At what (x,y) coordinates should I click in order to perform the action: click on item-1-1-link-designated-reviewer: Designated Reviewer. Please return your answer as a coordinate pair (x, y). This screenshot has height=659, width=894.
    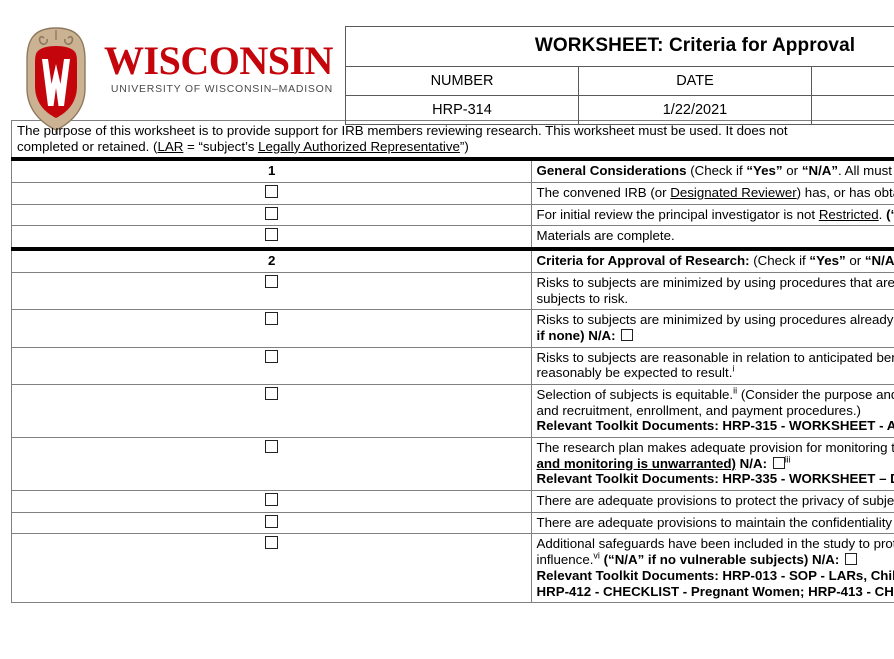
    Looking at the image, I should click on (733, 192).